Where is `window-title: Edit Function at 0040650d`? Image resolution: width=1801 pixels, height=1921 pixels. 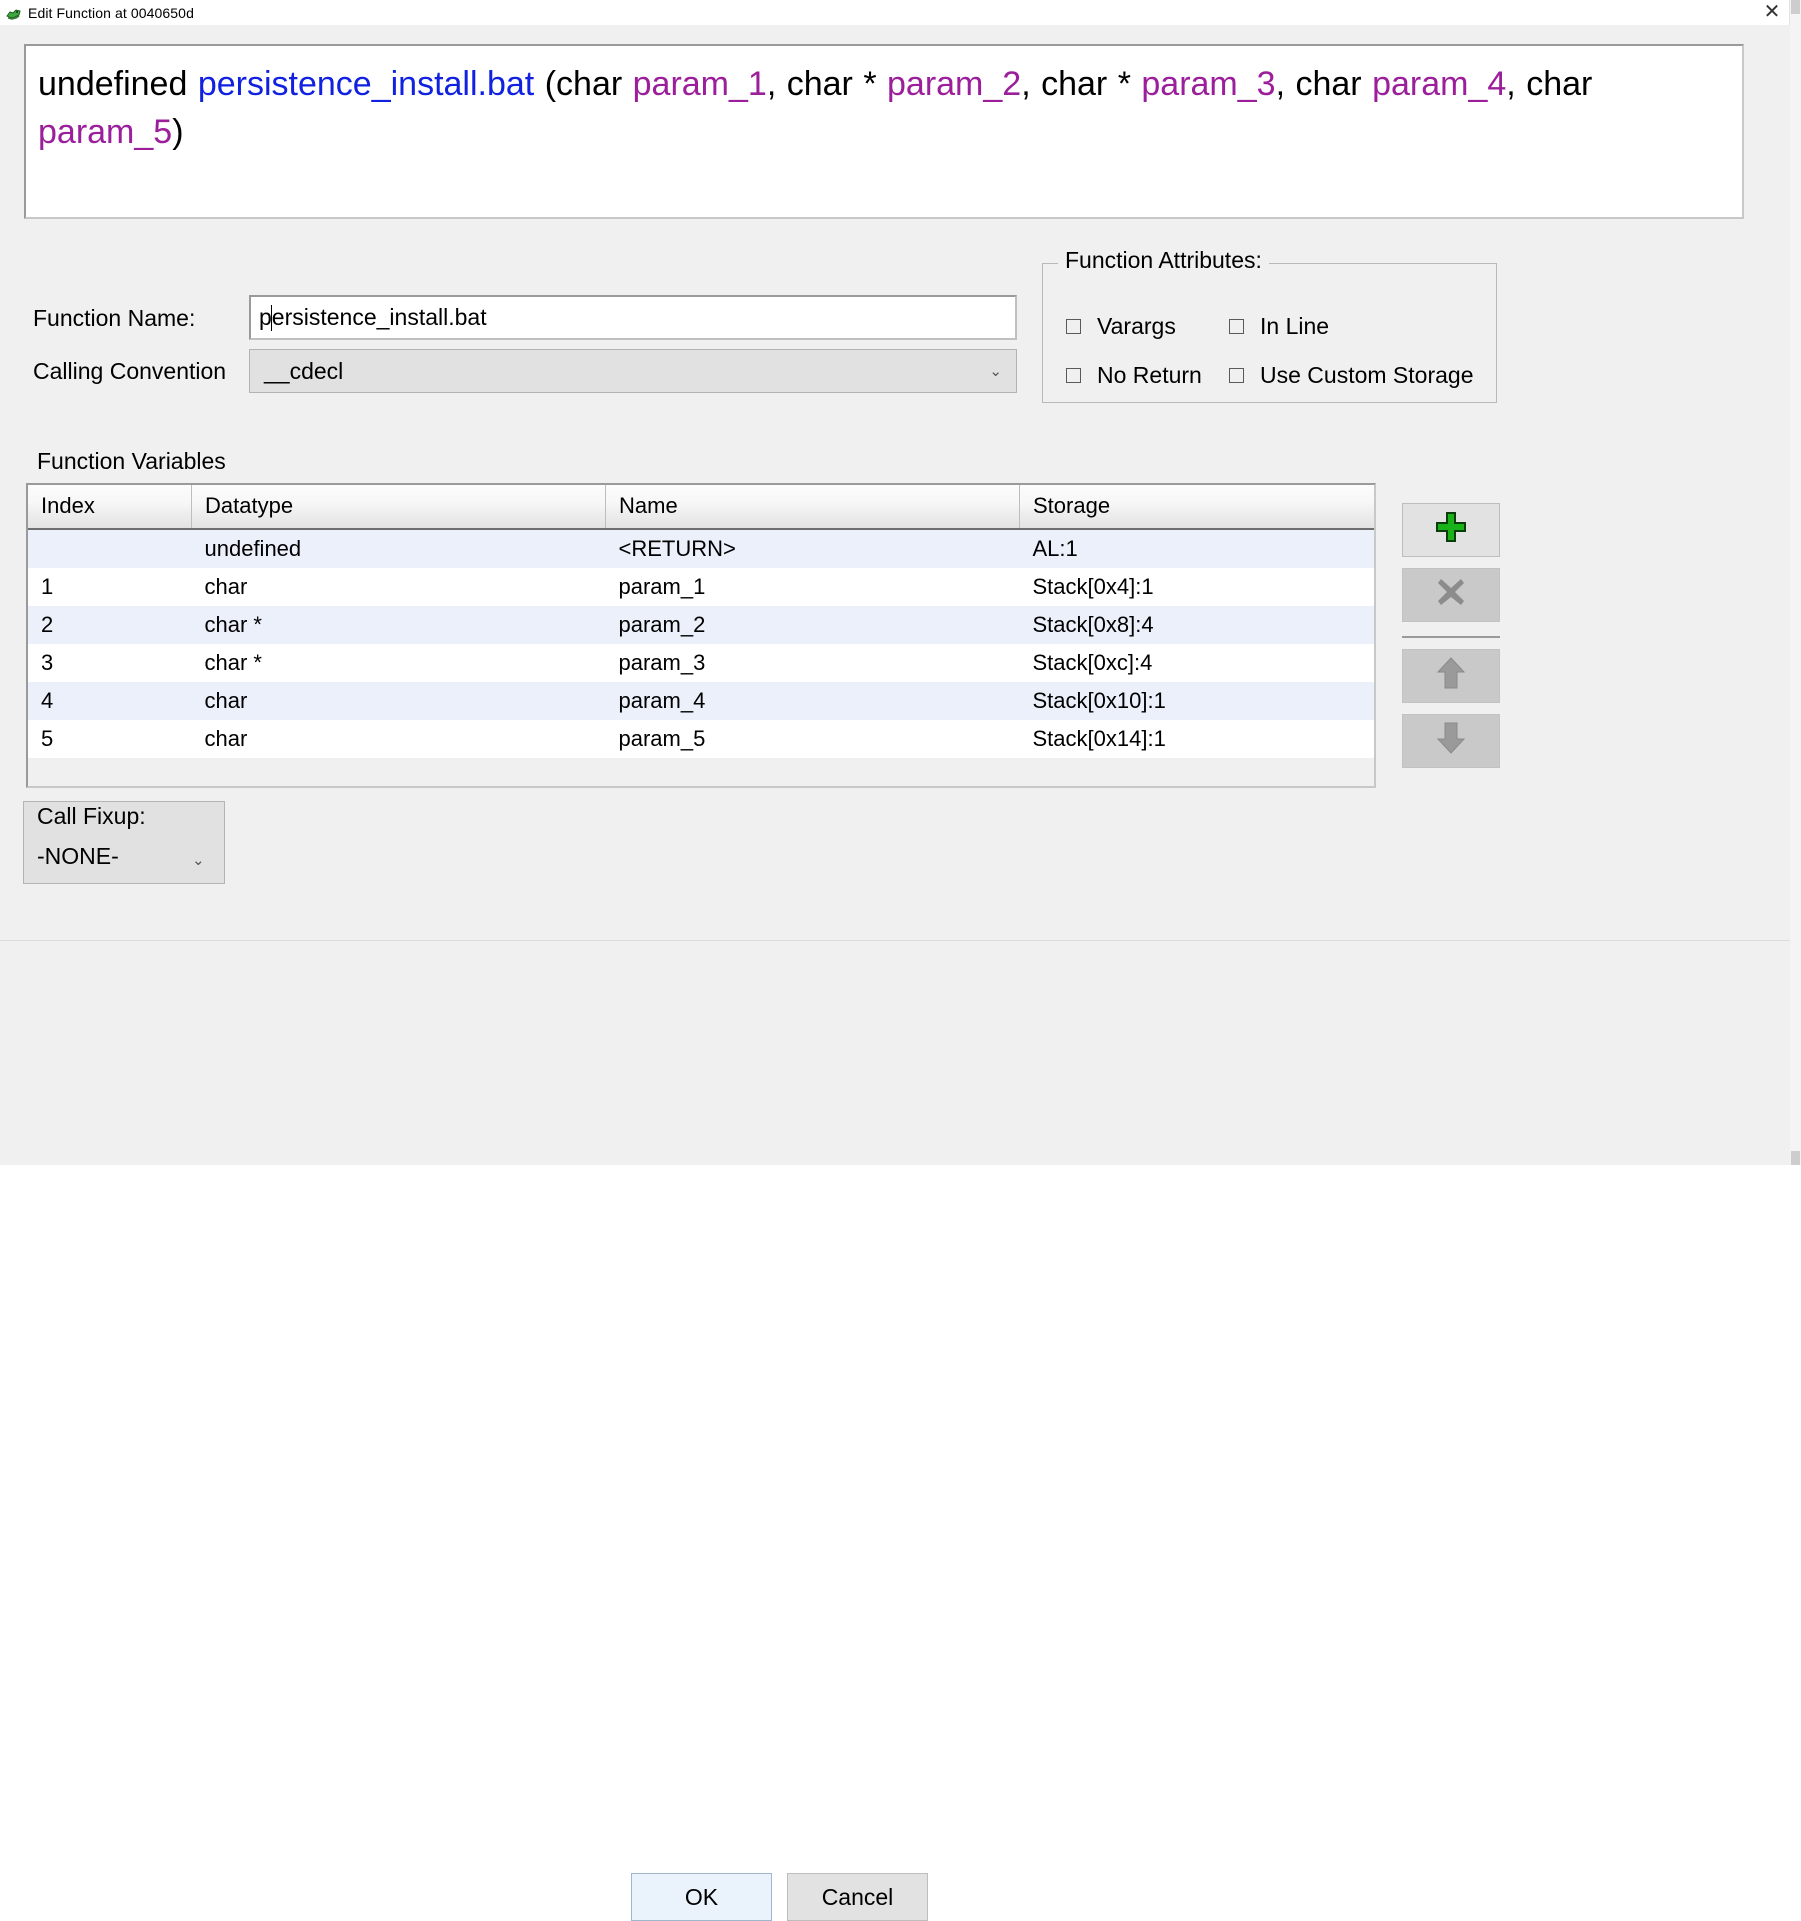
window-title: Edit Function at 0040650d is located at coordinates (111, 12).